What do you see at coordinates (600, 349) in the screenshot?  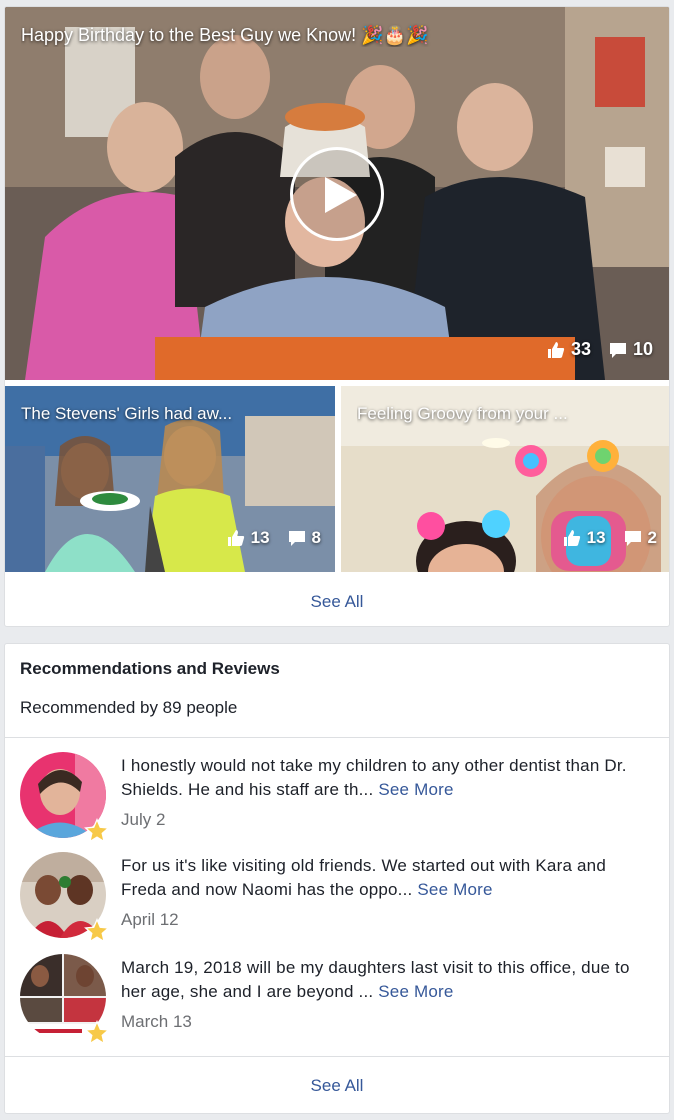 I see `video-stats: 33 10` at bounding box center [600, 349].